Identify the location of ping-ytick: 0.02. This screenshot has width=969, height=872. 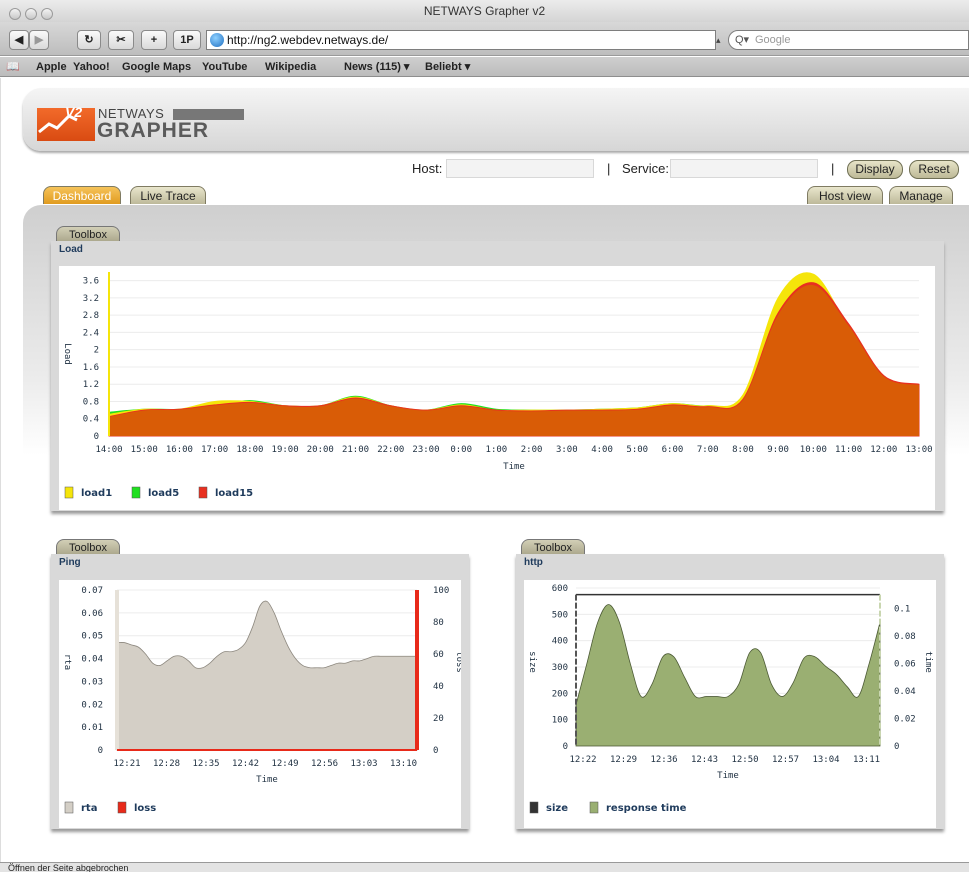
(92, 705).